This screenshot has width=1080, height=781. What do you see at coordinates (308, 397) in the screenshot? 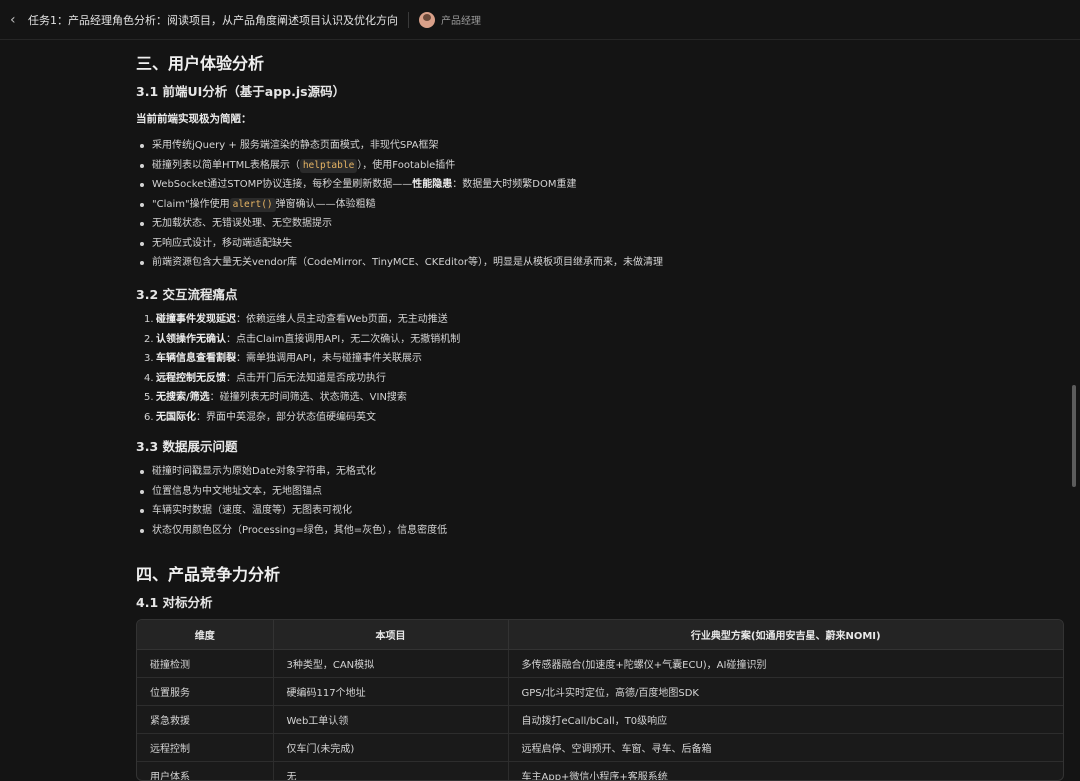
I see `item-text: ：碰撞列表无时间筛选、状态筛选、VIN搜索` at bounding box center [308, 397].